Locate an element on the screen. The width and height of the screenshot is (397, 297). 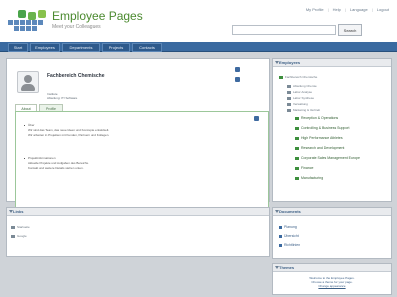
tree-item: Research and Development is located at coordinates (319, 148).